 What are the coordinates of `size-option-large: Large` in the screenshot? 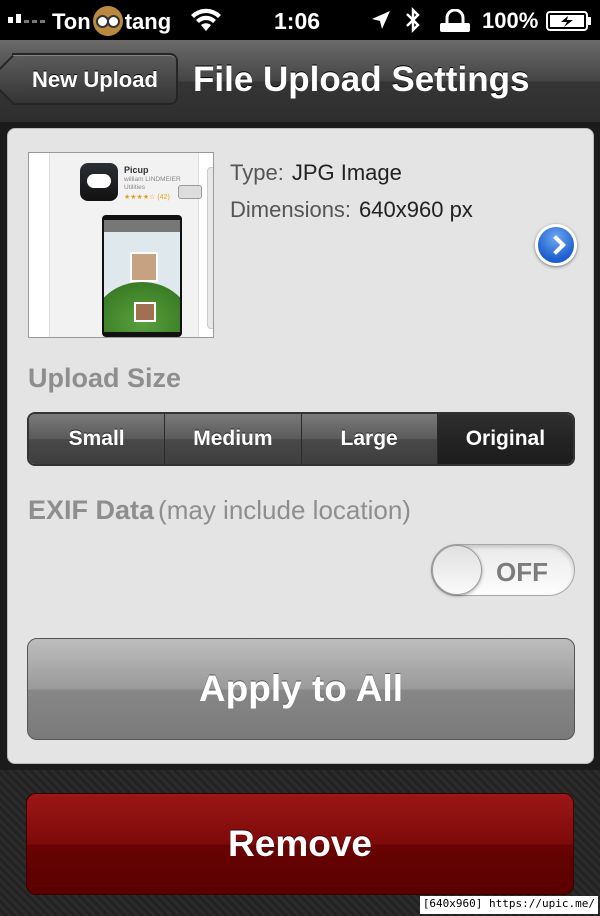 It's located at (369, 439).